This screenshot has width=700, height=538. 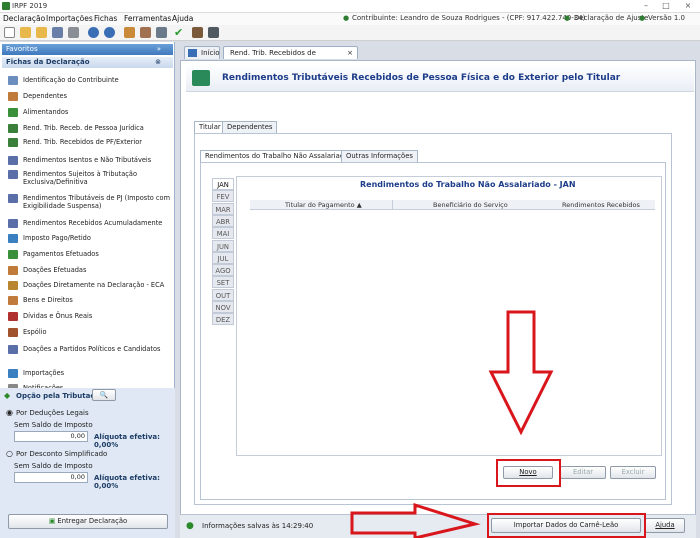 What do you see at coordinates (415, 520) in the screenshot?
I see `annotation-right-arrow` at bounding box center [415, 520].